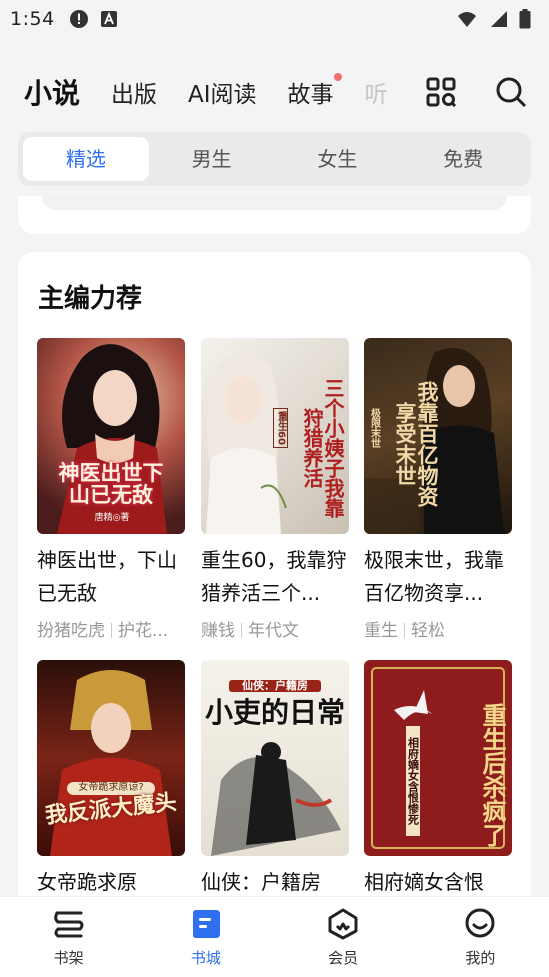 This screenshot has width=549, height=977. I want to click on book-card: 重生后杀疯了 相府嫡女含恨惨死 相府嫡女含恨, so click(438, 786).